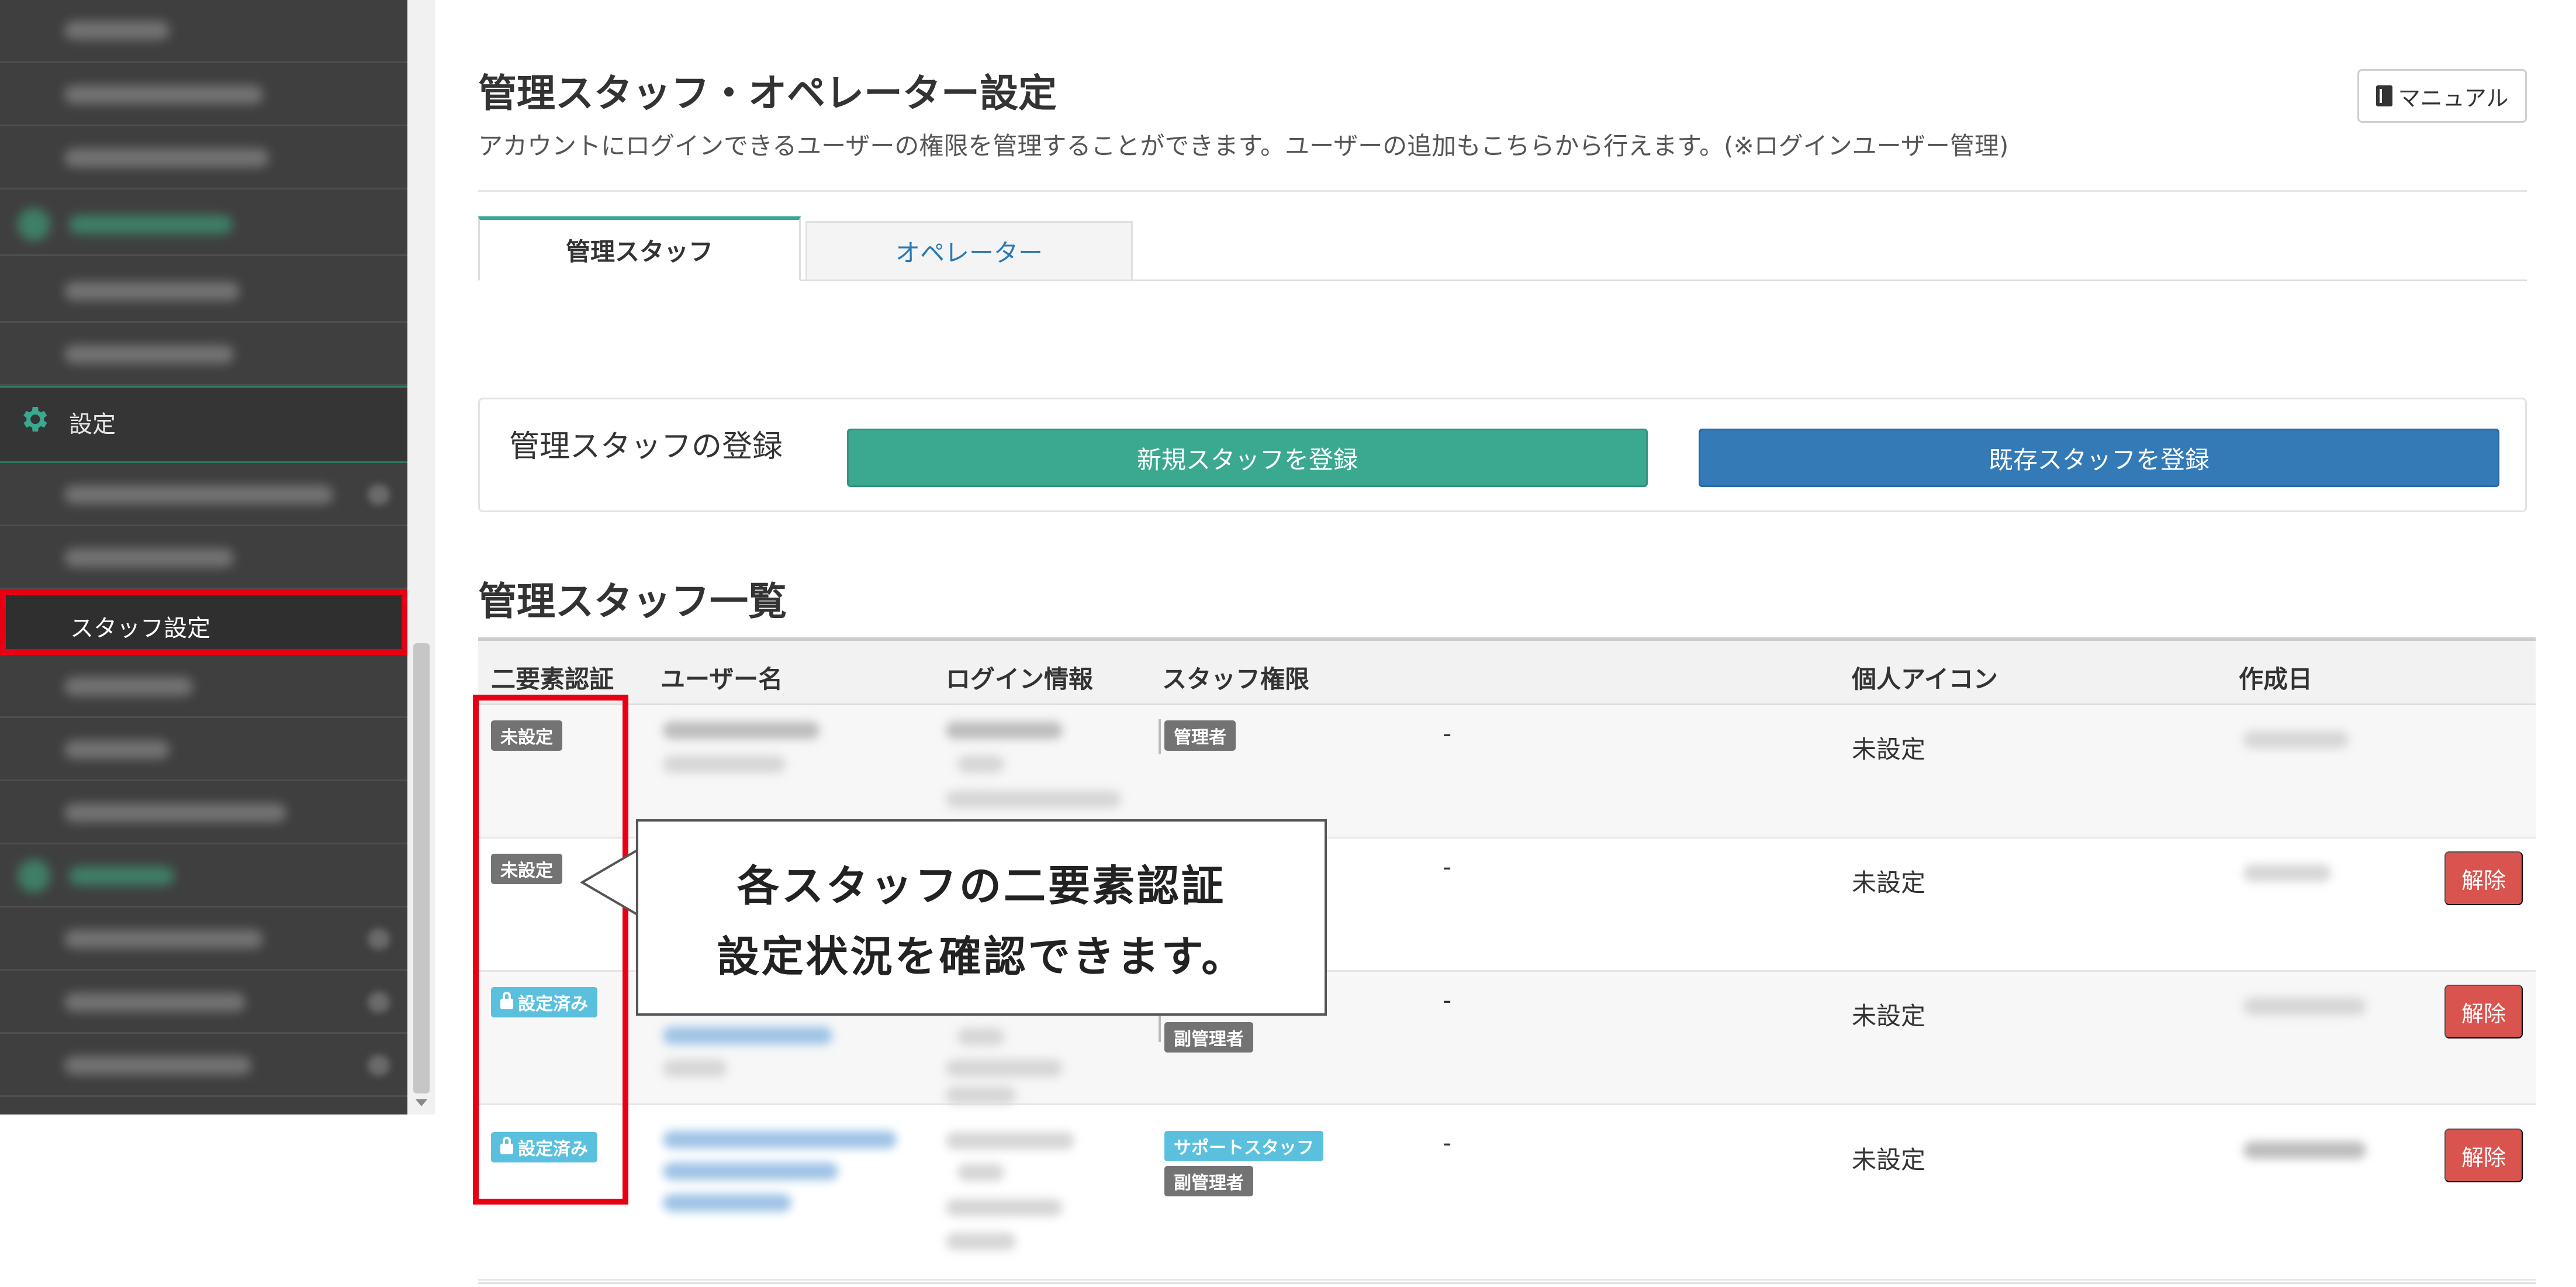 The image size is (2576, 1287). What do you see at coordinates (421, 558) in the screenshot?
I see `sidebar-scrollbar` at bounding box center [421, 558].